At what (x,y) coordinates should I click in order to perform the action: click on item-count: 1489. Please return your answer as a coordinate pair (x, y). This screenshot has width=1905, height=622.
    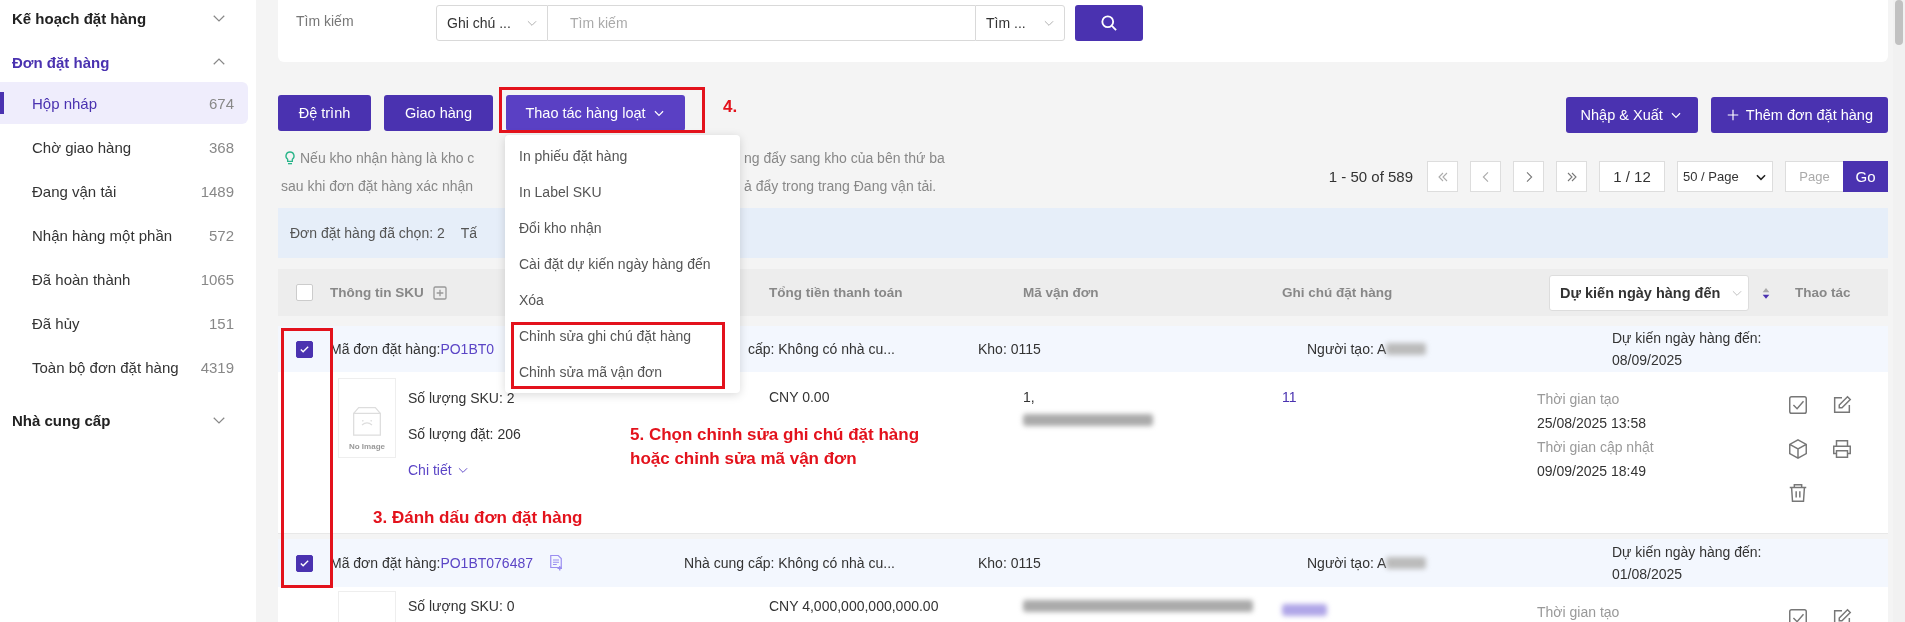
    Looking at the image, I should click on (217, 191).